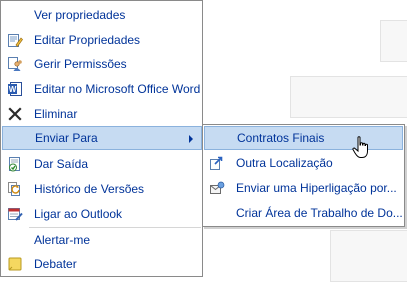 This screenshot has width=407, height=282. Describe the element at coordinates (102, 114) in the screenshot. I see `menu-item-delete: Eliminar` at that location.